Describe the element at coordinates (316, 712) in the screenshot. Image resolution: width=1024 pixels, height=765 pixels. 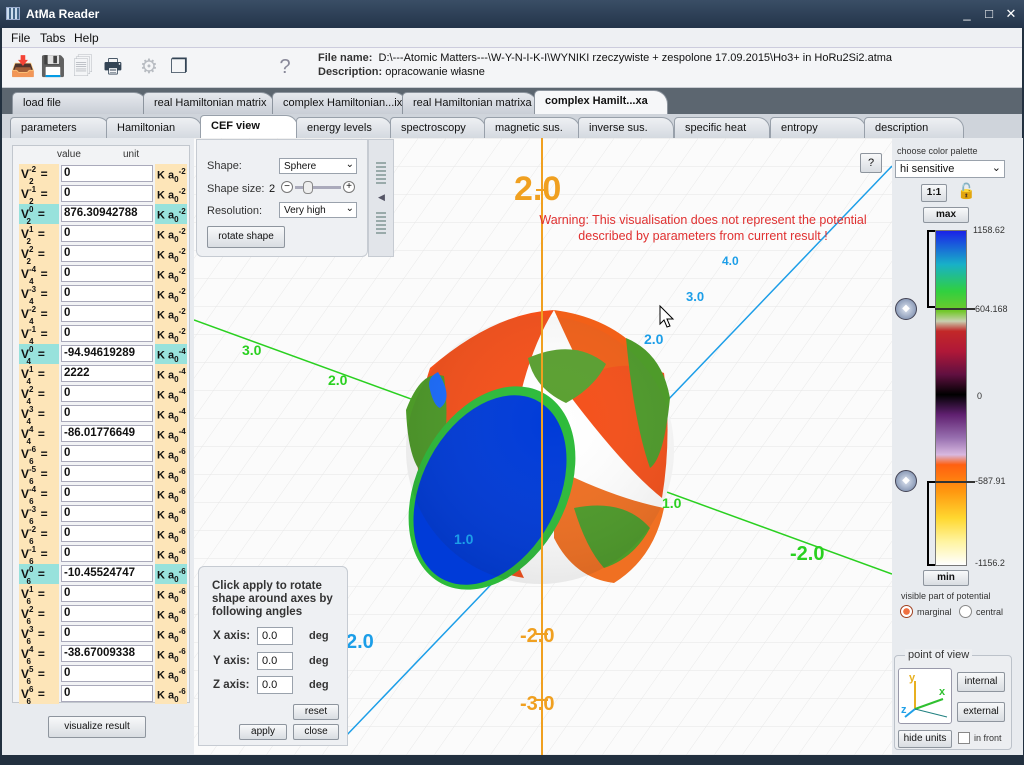
I see `reset-button: reset` at that location.